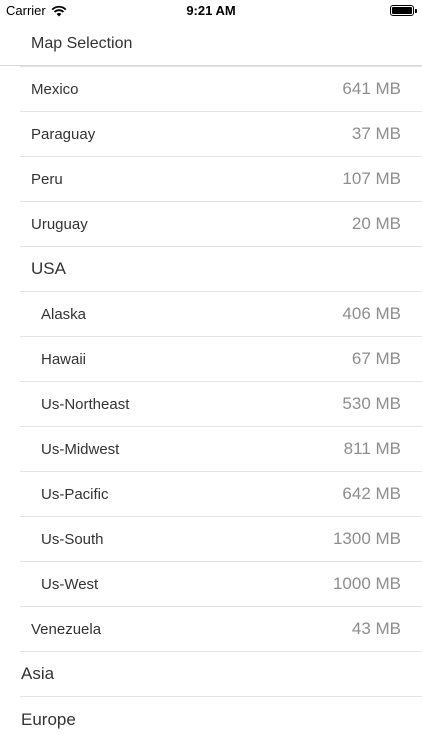  I want to click on list-item-paraguay: Paraguay 37 MB, so click(221, 134).